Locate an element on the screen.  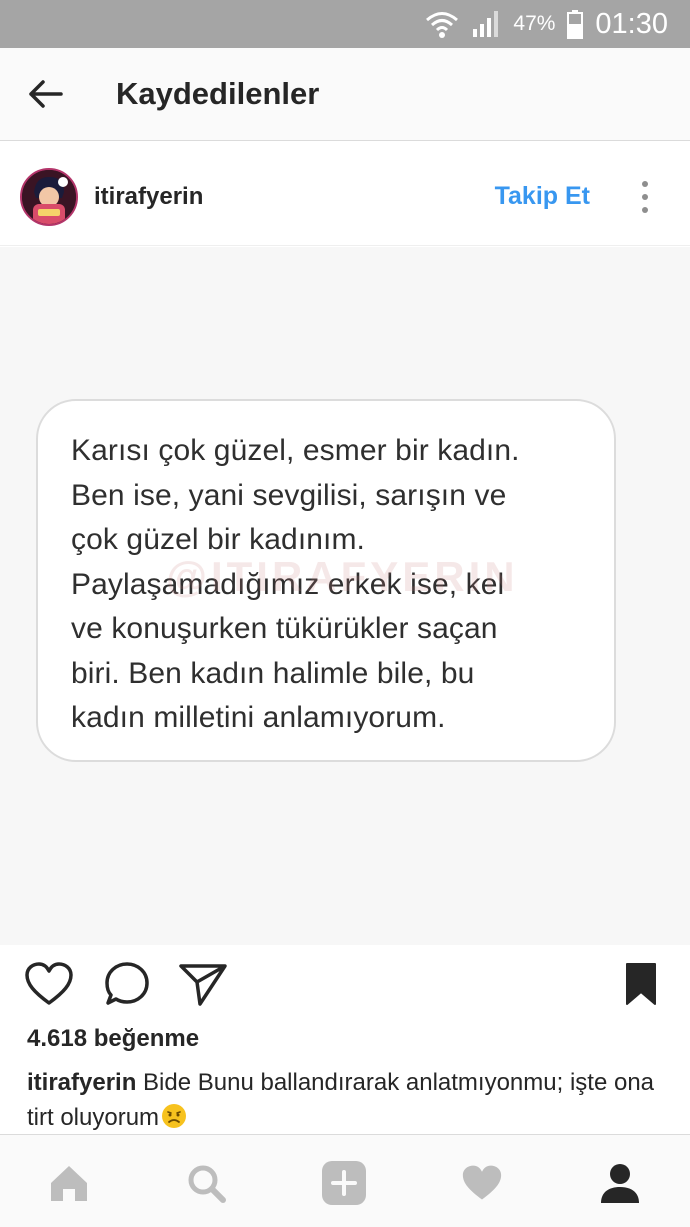
search-icon is located at coordinates (207, 1184).